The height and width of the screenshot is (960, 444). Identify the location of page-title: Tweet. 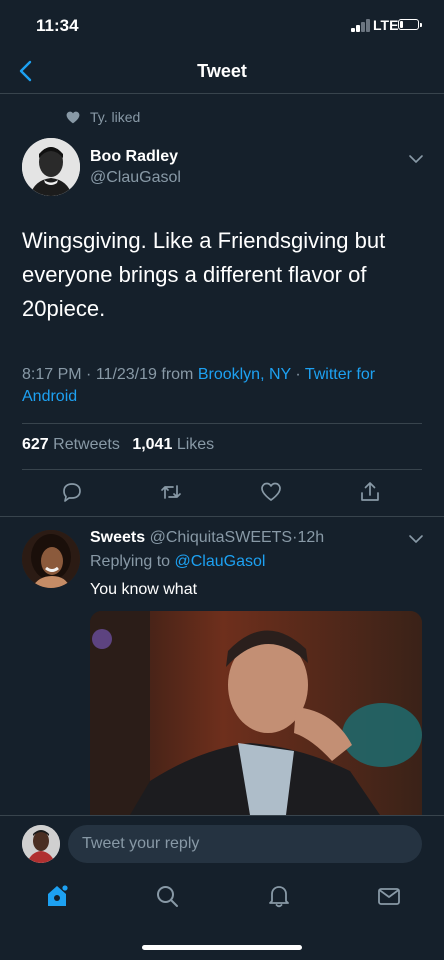
(222, 71).